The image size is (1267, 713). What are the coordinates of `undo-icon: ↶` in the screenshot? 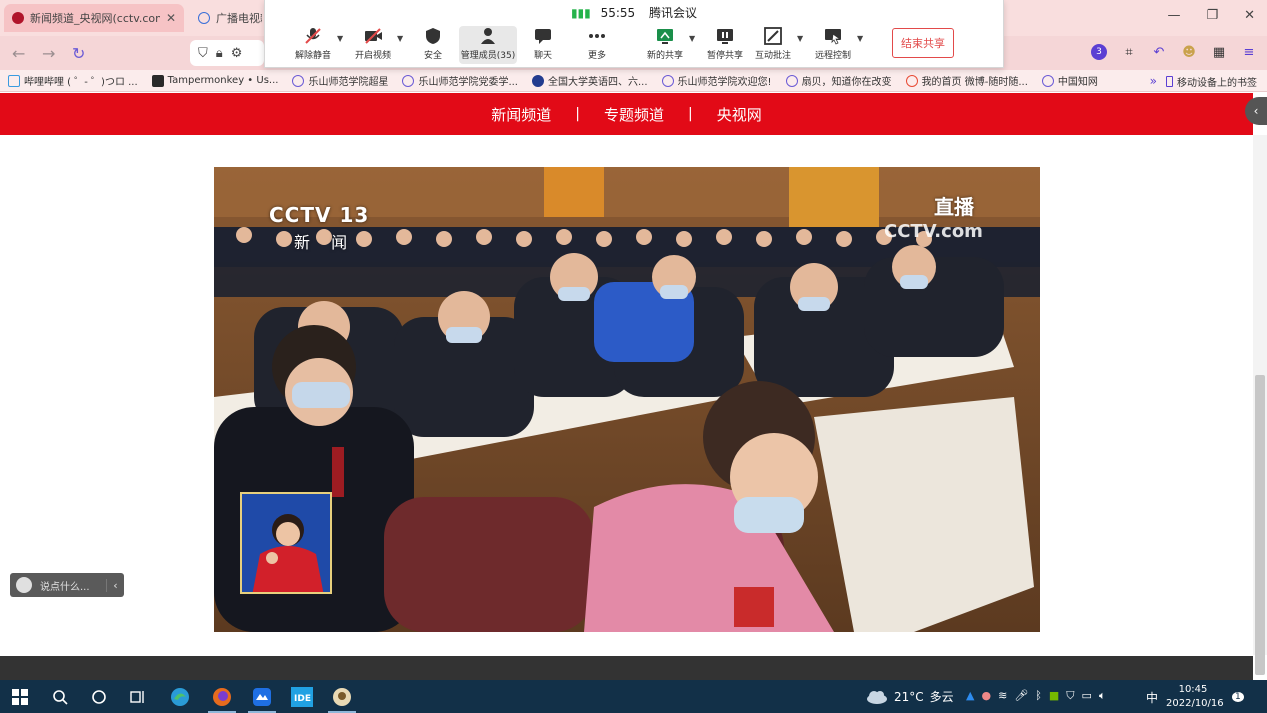 It's located at (1159, 52).